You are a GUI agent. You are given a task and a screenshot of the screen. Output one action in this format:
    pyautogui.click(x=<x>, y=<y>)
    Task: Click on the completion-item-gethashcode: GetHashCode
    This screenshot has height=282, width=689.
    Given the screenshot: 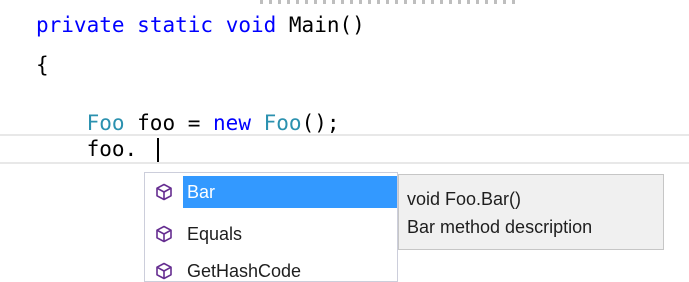 What is the action you would take?
    pyautogui.click(x=271, y=268)
    